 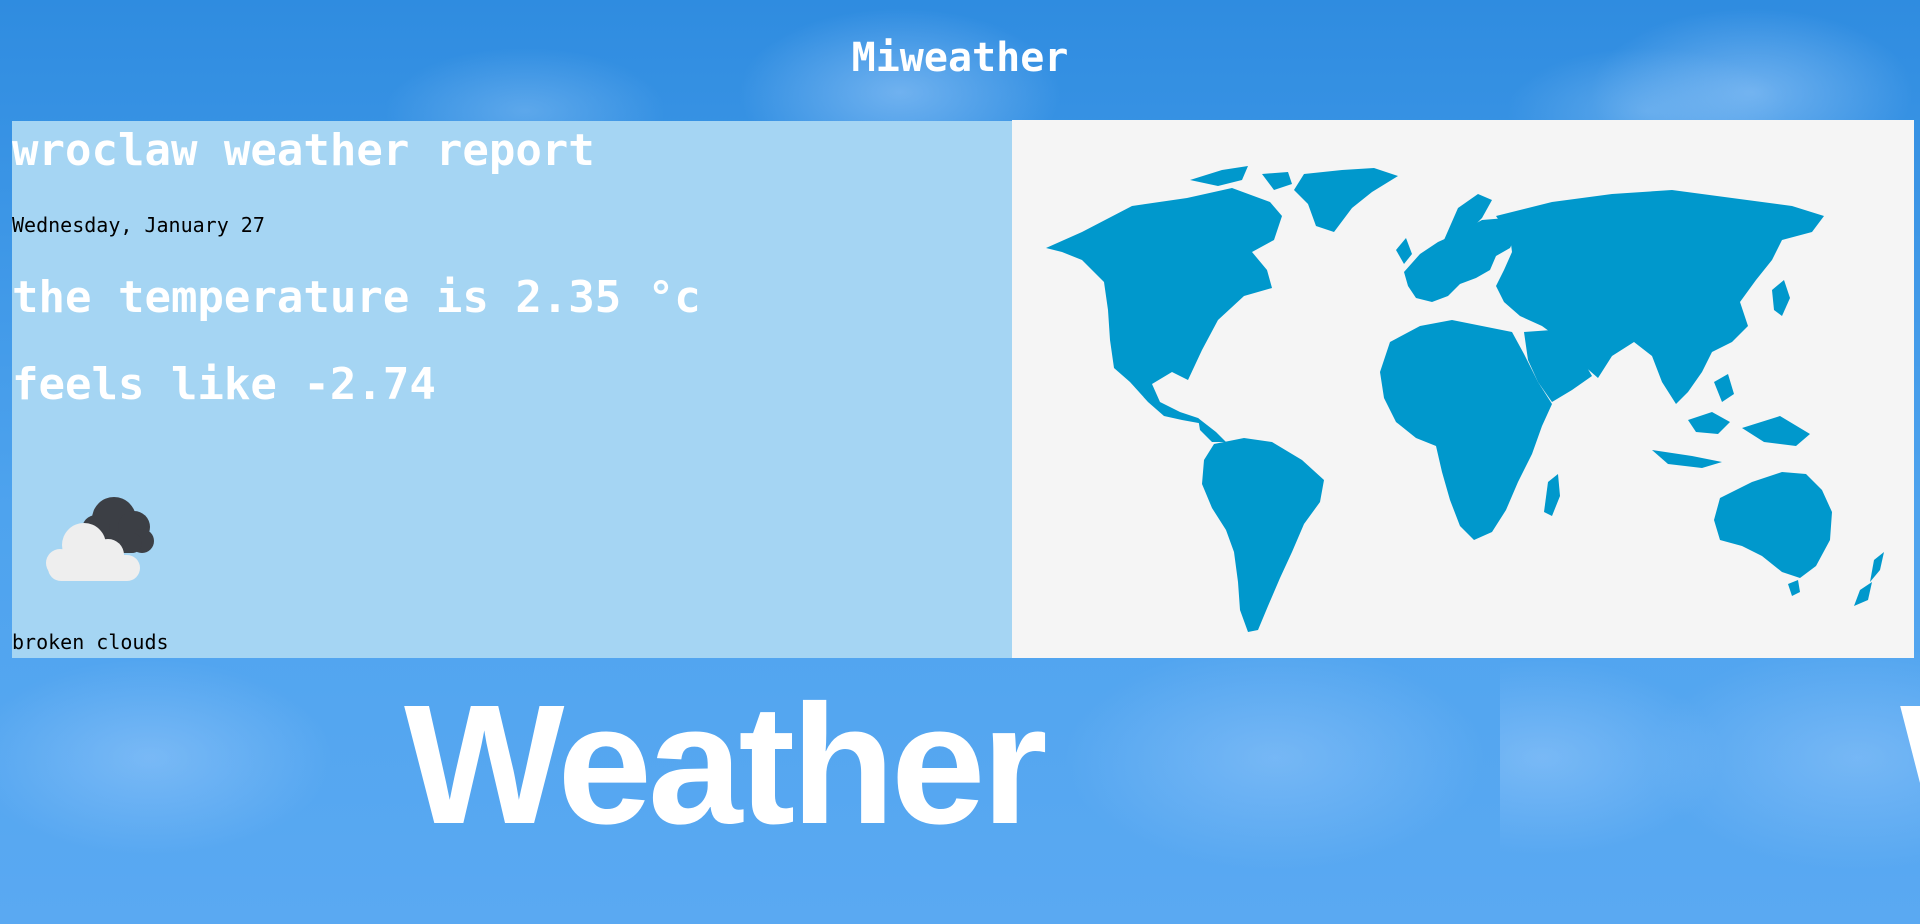 What do you see at coordinates (356, 297) in the screenshot?
I see `temperature-text: the temperature is 2.35 °c` at bounding box center [356, 297].